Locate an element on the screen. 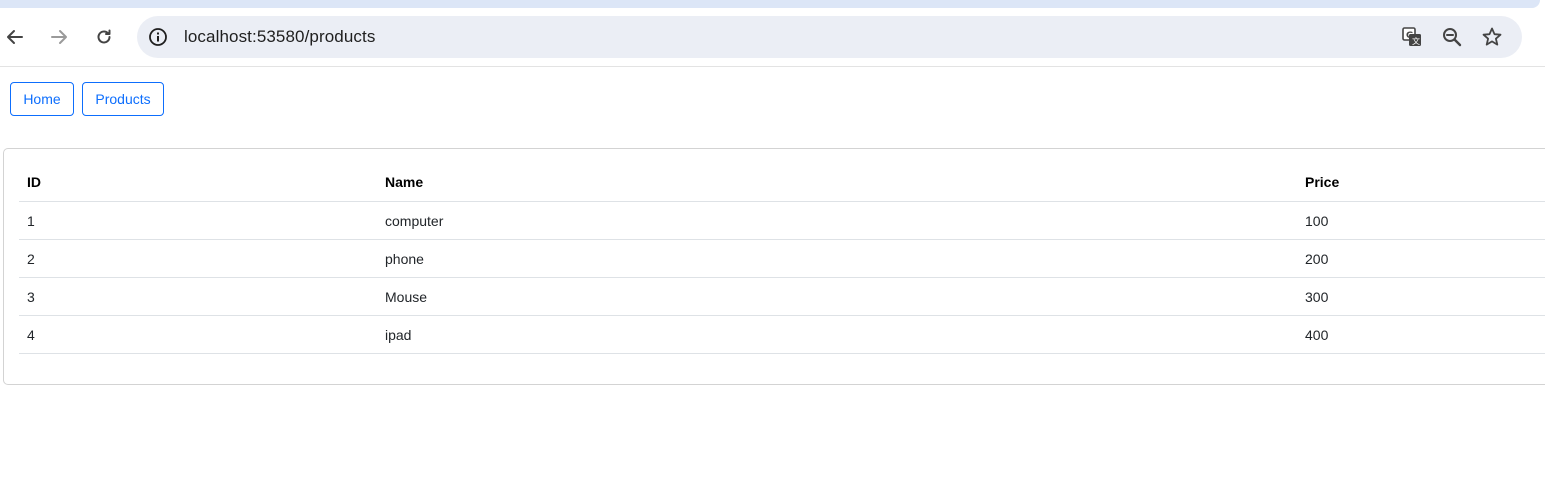 This screenshot has width=1545, height=493. cell-price: 300 is located at coordinates (1421, 296).